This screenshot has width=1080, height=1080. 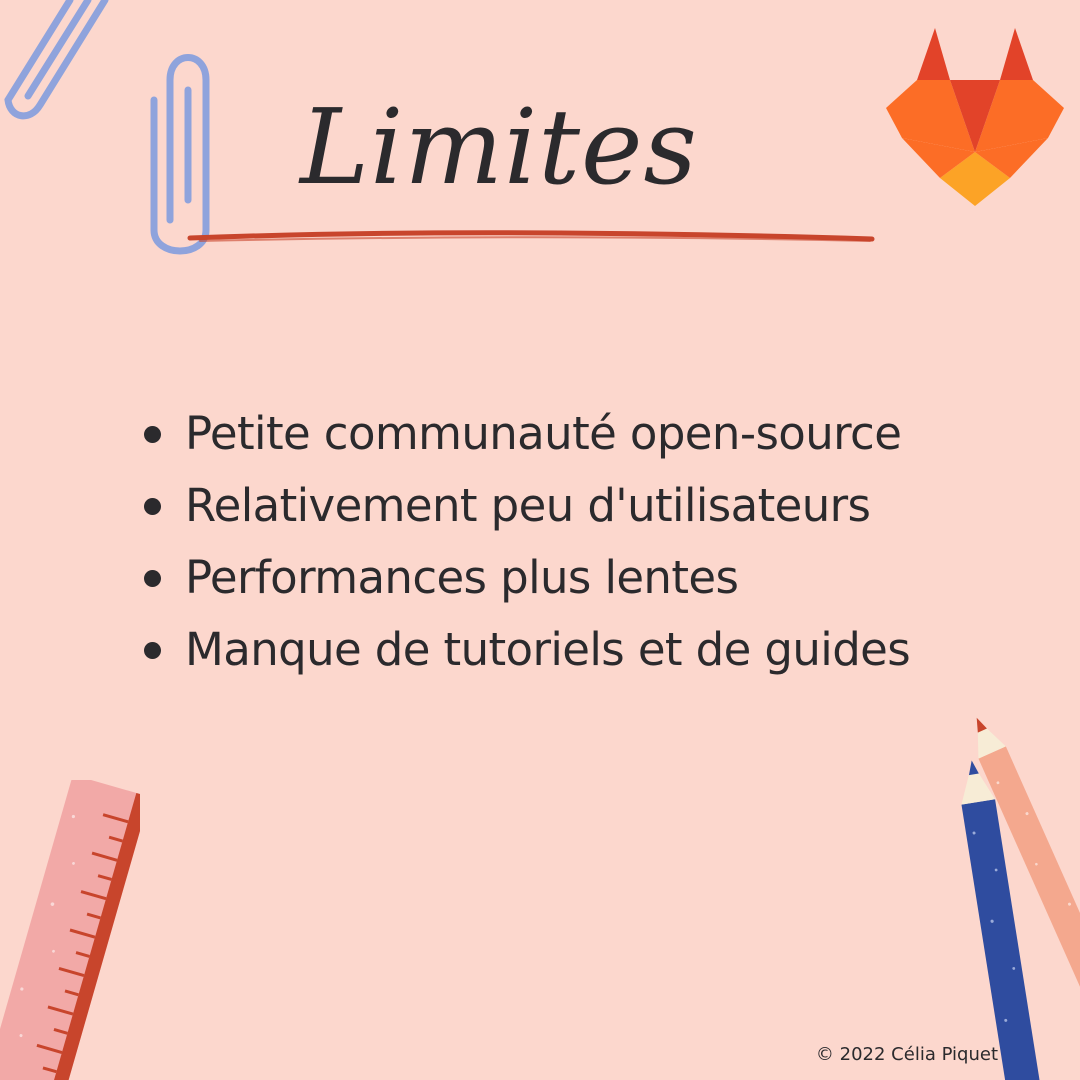 I want to click on list-item: Performances plus lentes, so click(x=590, y=578).